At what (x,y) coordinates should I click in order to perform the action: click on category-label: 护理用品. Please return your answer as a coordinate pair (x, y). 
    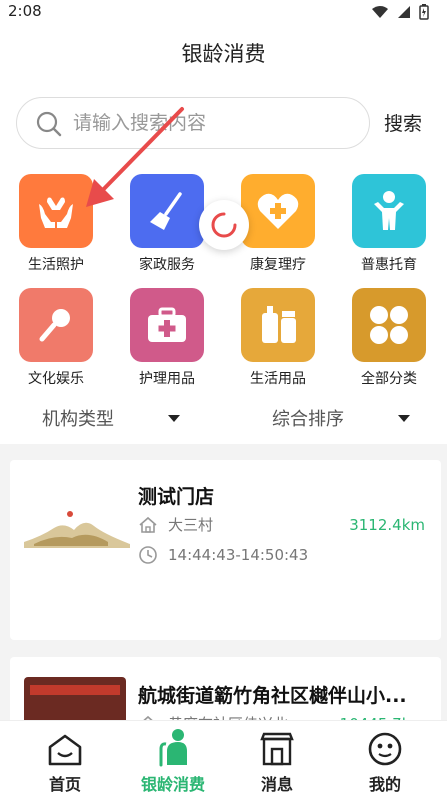
    Looking at the image, I should click on (167, 379).